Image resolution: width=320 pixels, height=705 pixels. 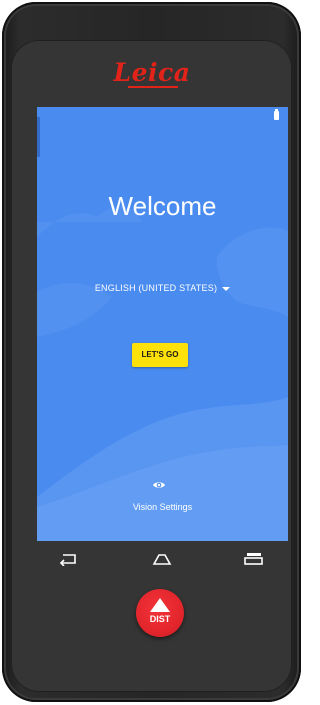 I want to click on dist-button: DIST, so click(x=160, y=613).